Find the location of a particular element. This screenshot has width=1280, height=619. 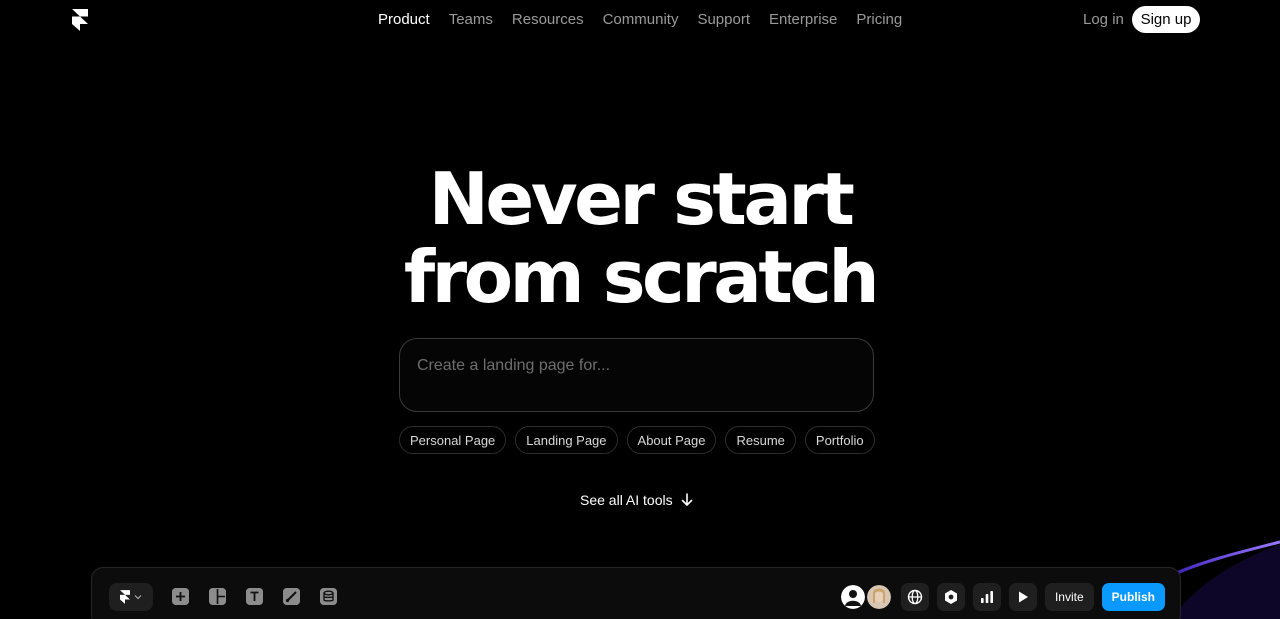

invite-button: Invite is located at coordinates (1069, 597).